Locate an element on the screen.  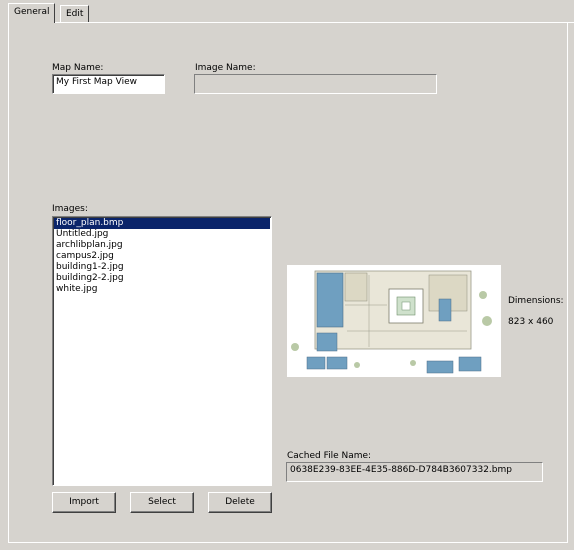
tab-strip: General Edit is located at coordinates (291, 13).